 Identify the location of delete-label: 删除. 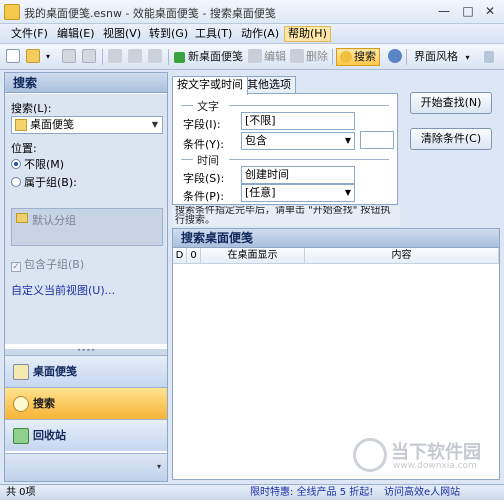
(317, 56).